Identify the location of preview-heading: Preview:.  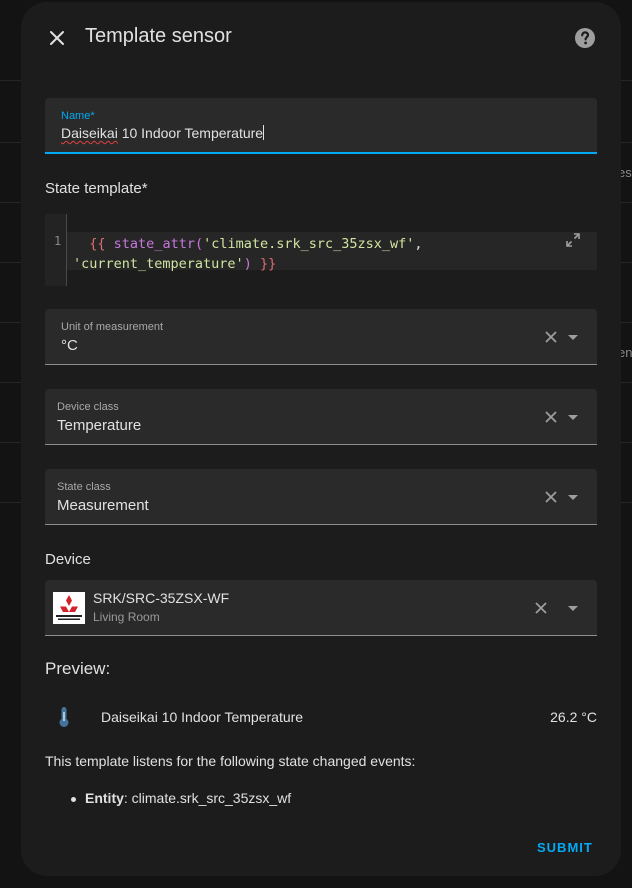
(78, 668).